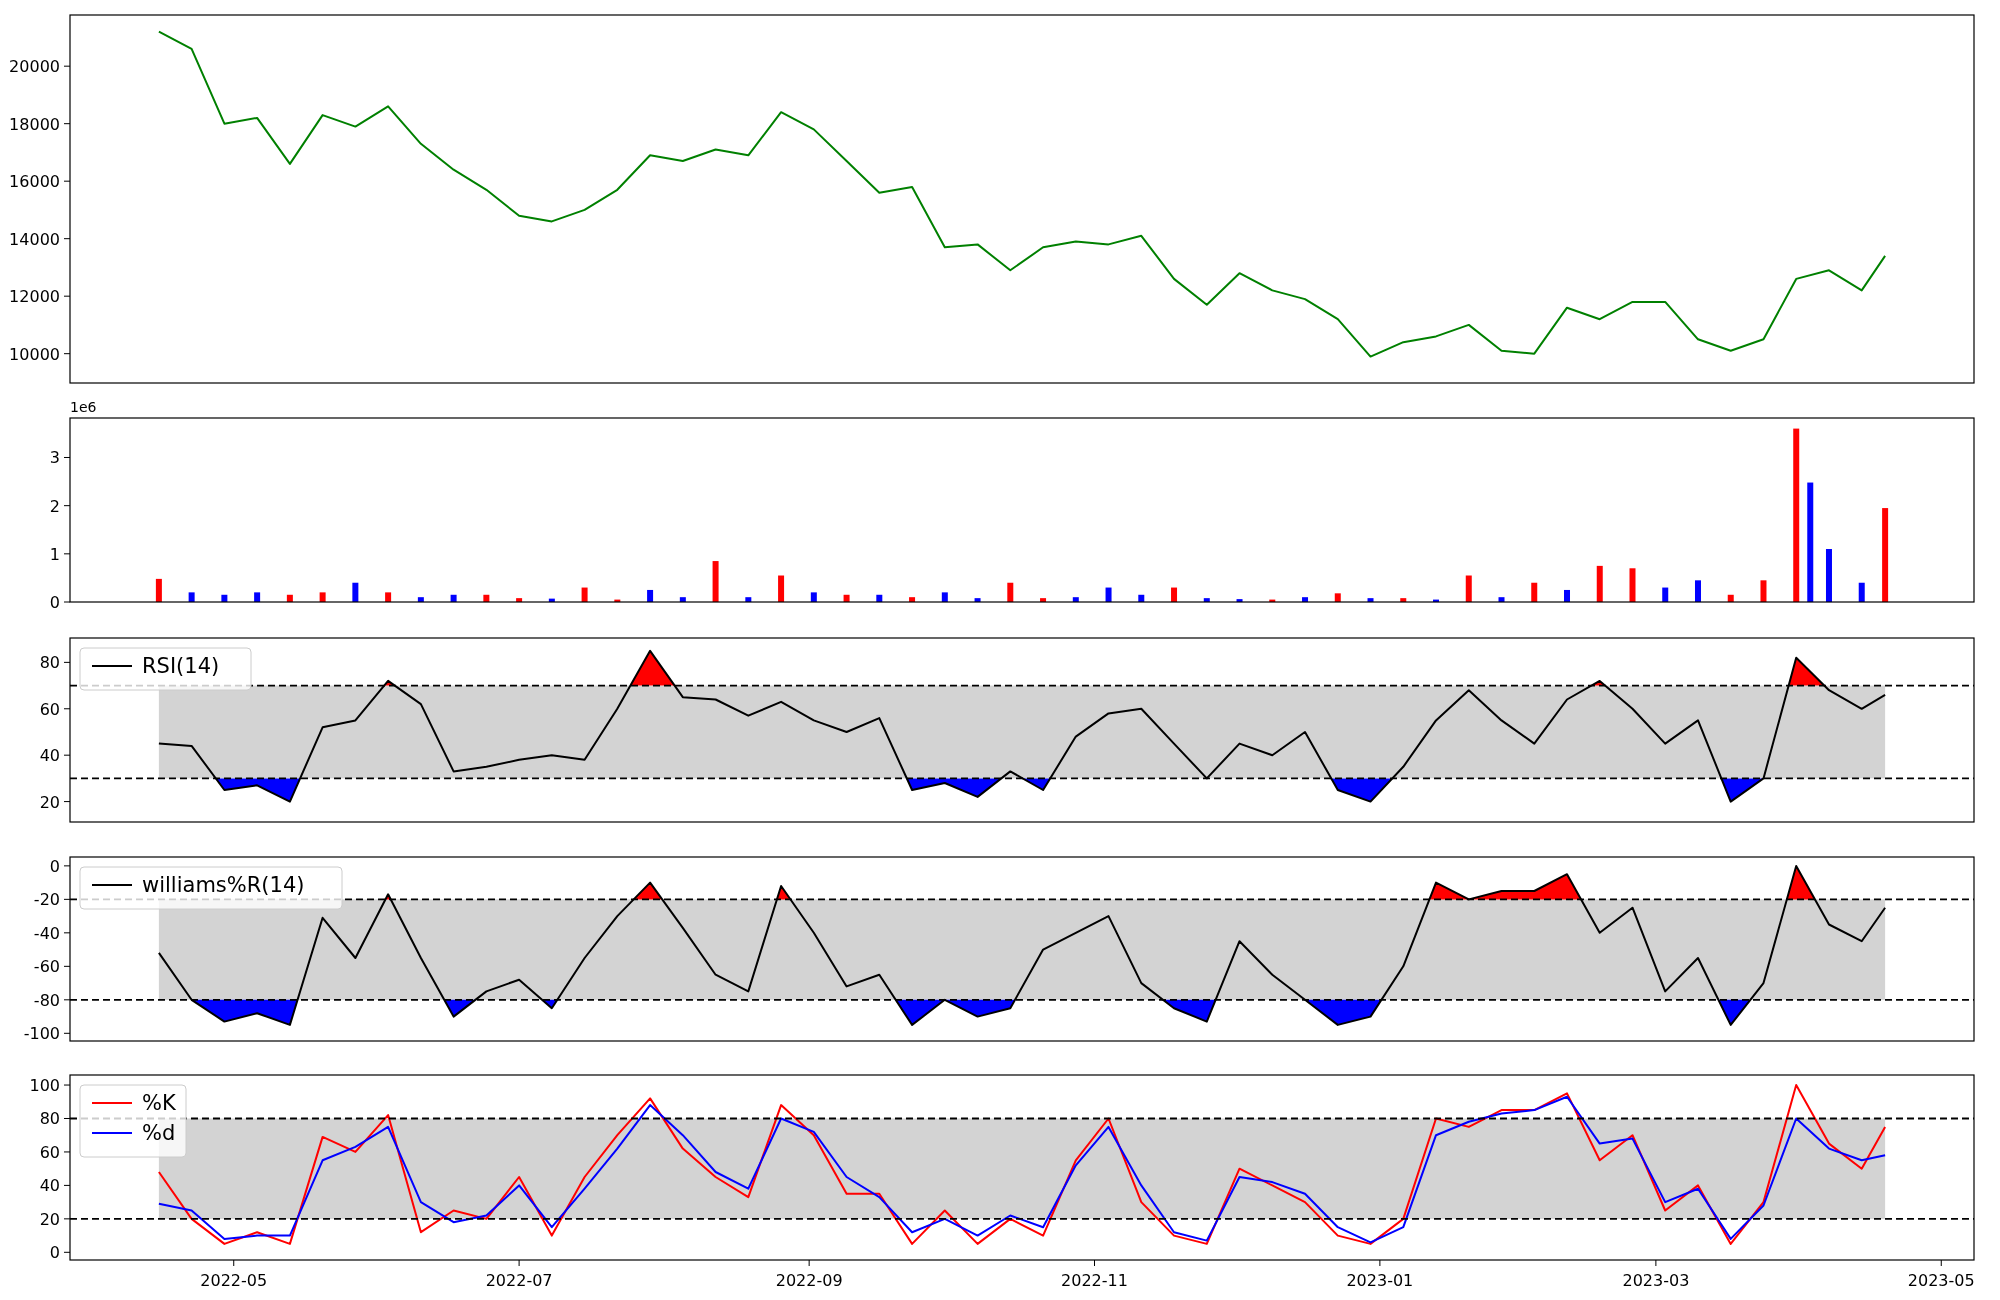 The width and height of the screenshot is (2000, 1300). Describe the element at coordinates (46, 967) in the screenshot. I see `axis-tick-label: -60` at that location.